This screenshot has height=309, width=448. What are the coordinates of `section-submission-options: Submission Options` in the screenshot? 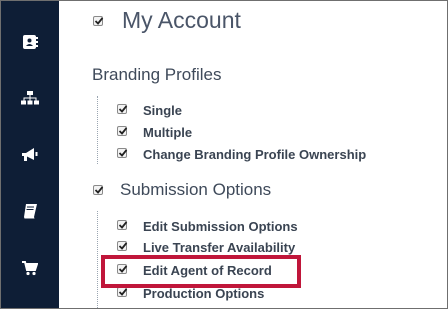 It's located at (196, 189).